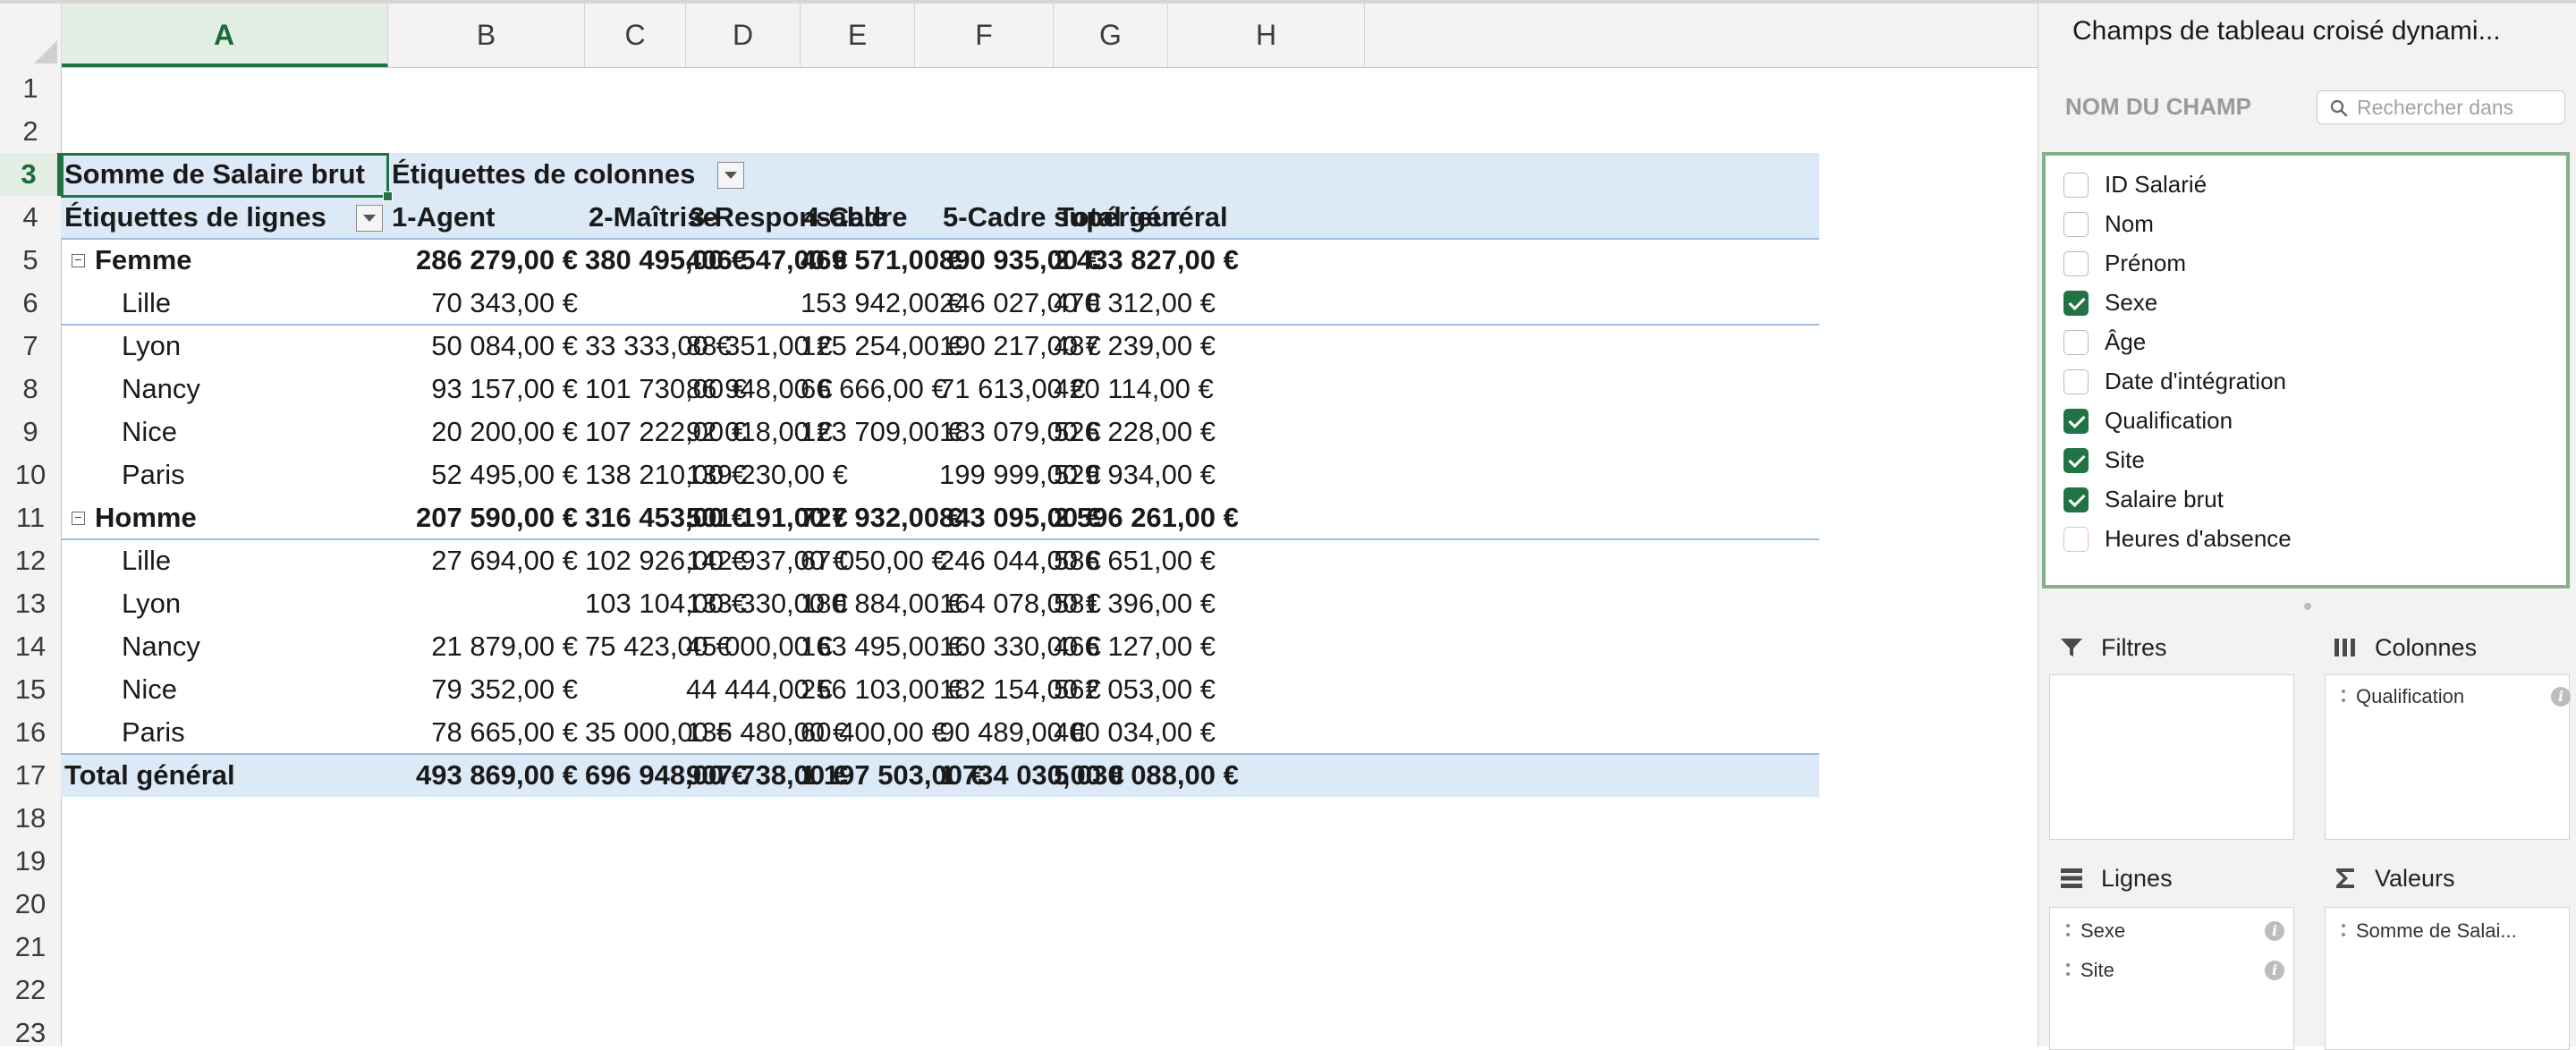 Image resolution: width=2576 pixels, height=1050 pixels. Describe the element at coordinates (767, 517) in the screenshot. I see `pivot-value-cell: 501 191,00 €` at that location.